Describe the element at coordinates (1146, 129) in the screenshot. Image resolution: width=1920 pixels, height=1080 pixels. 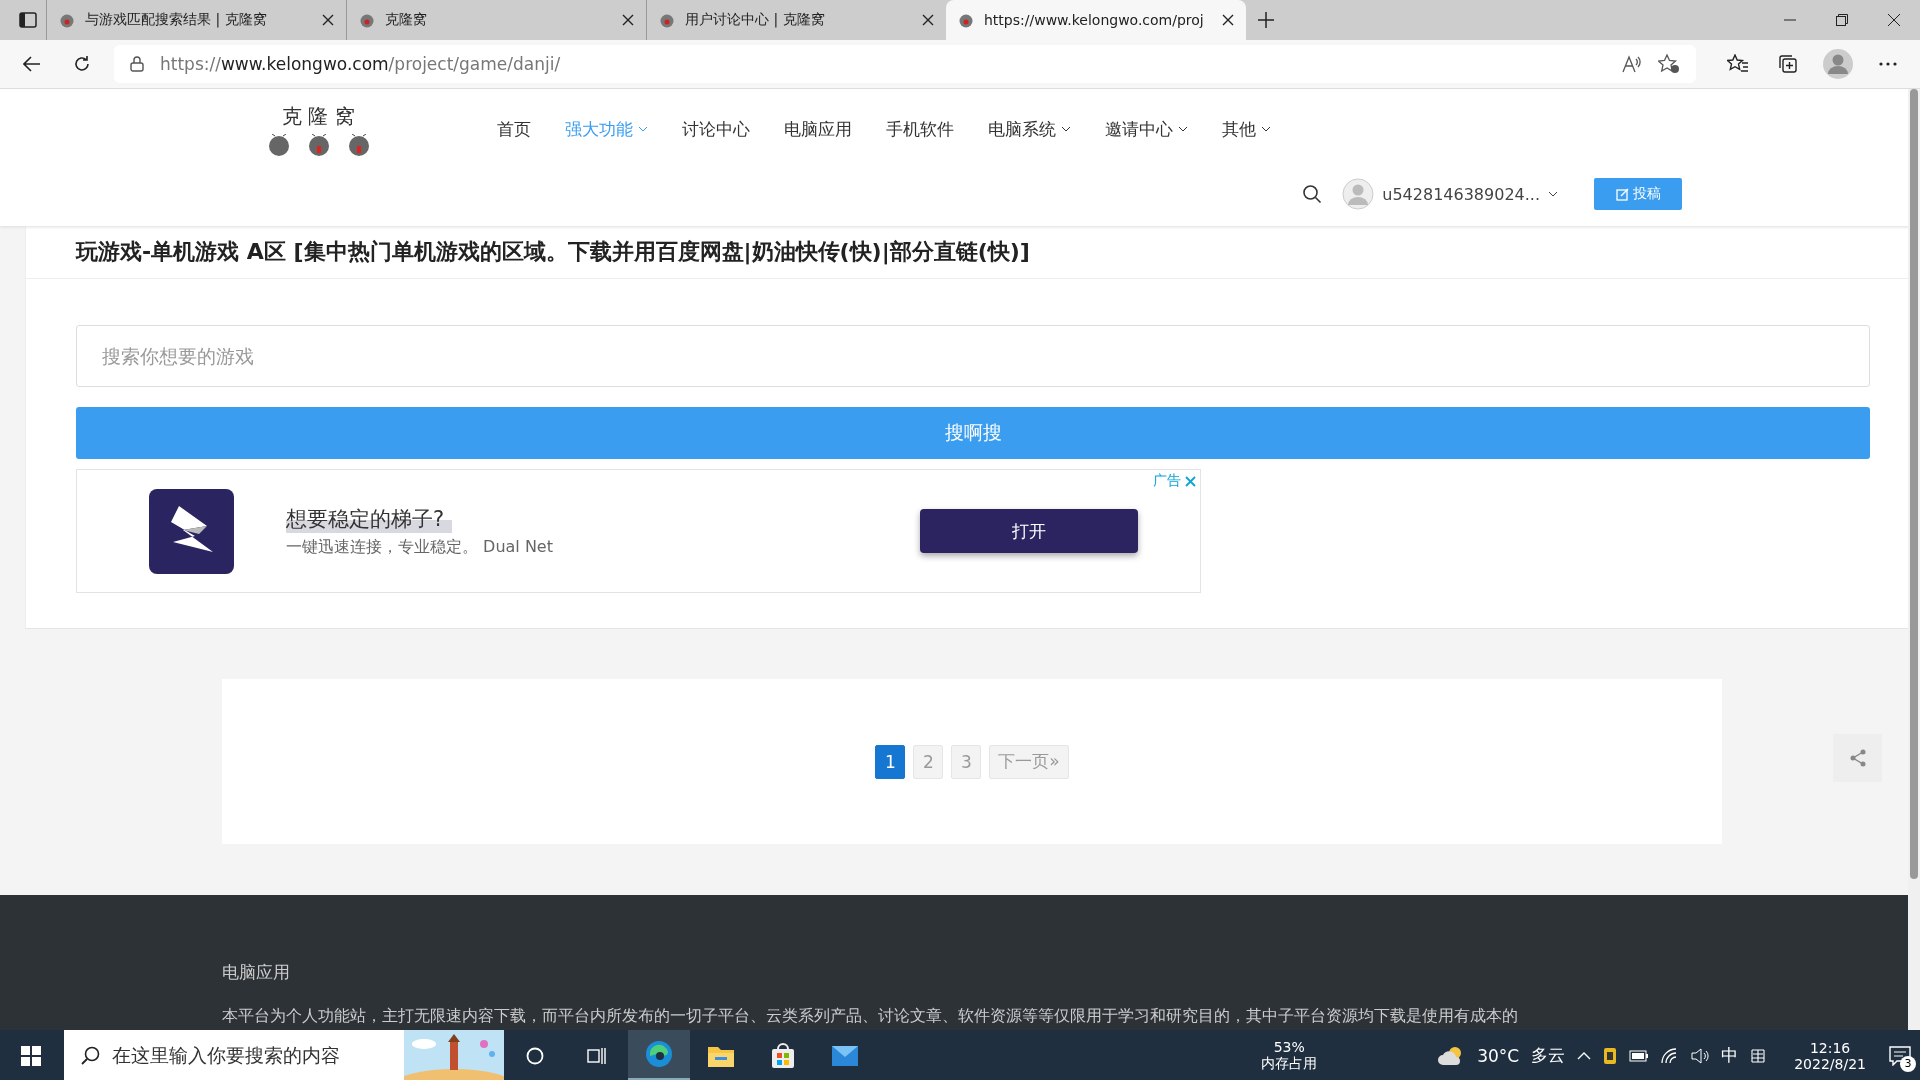
I see `nav-link: 邀请中心` at that location.